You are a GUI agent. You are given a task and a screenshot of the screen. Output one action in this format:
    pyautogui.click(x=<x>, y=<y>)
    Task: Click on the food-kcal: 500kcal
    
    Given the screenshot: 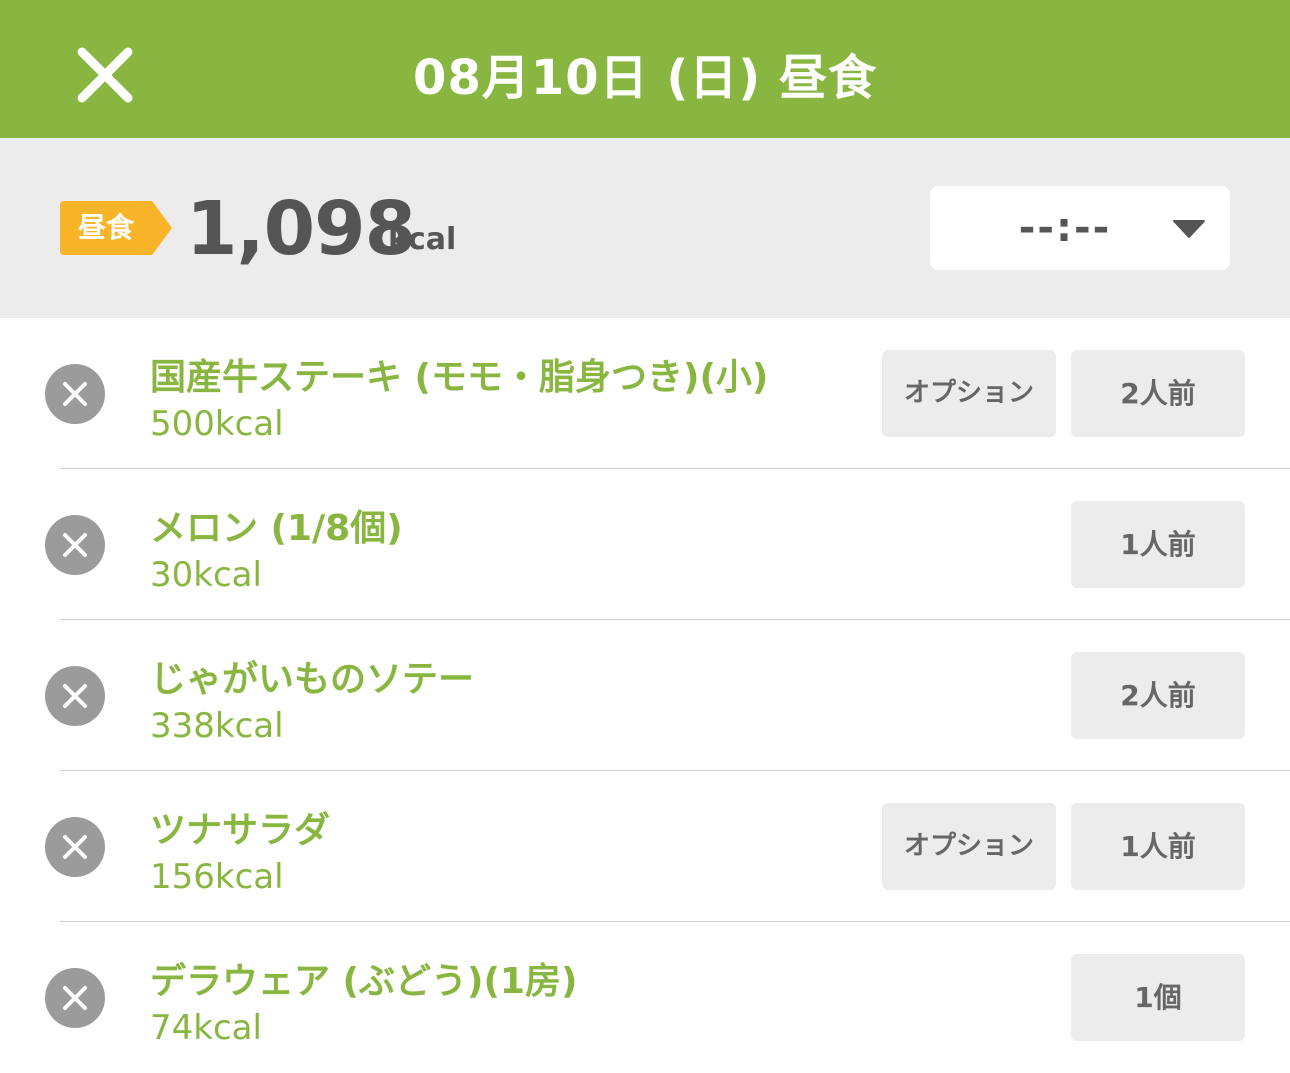 What is the action you would take?
    pyautogui.click(x=217, y=424)
    